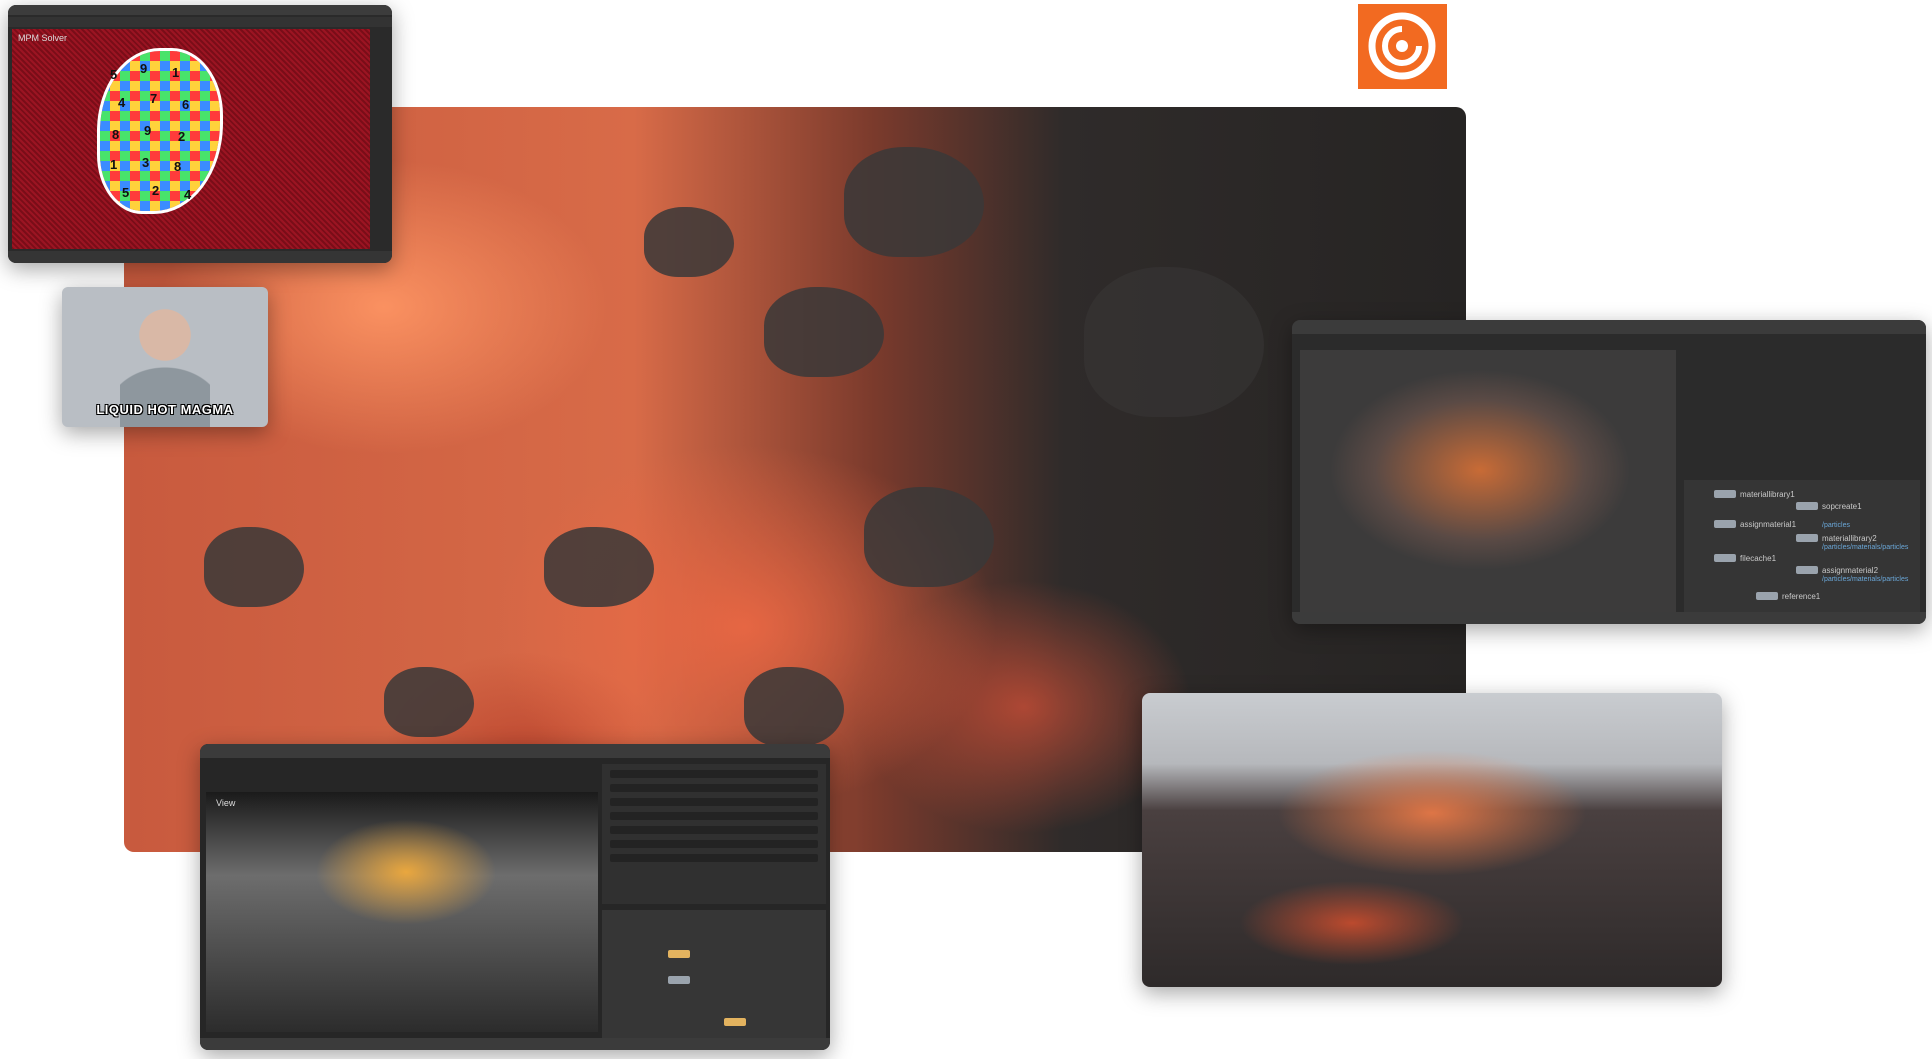  What do you see at coordinates (1767, 494) in the screenshot?
I see `node-label: materiallibrary1` at bounding box center [1767, 494].